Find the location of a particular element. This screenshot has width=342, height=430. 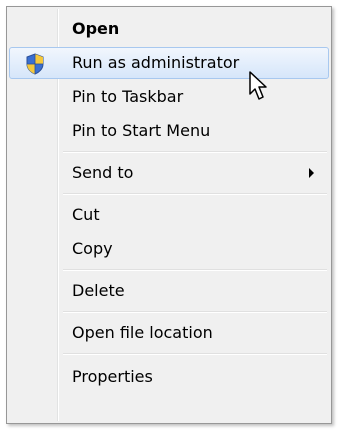

menu-item-send-to: Send to is located at coordinates (169, 173).